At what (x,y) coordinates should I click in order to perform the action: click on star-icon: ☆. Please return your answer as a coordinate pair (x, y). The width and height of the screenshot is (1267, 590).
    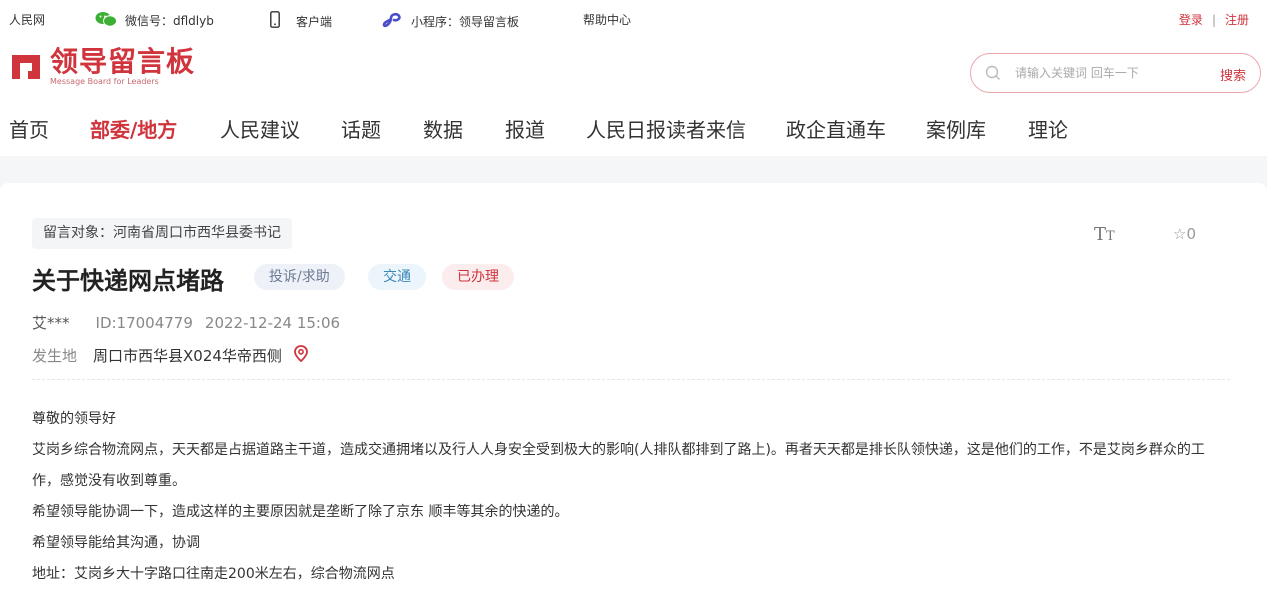
    Looking at the image, I should click on (1180, 234).